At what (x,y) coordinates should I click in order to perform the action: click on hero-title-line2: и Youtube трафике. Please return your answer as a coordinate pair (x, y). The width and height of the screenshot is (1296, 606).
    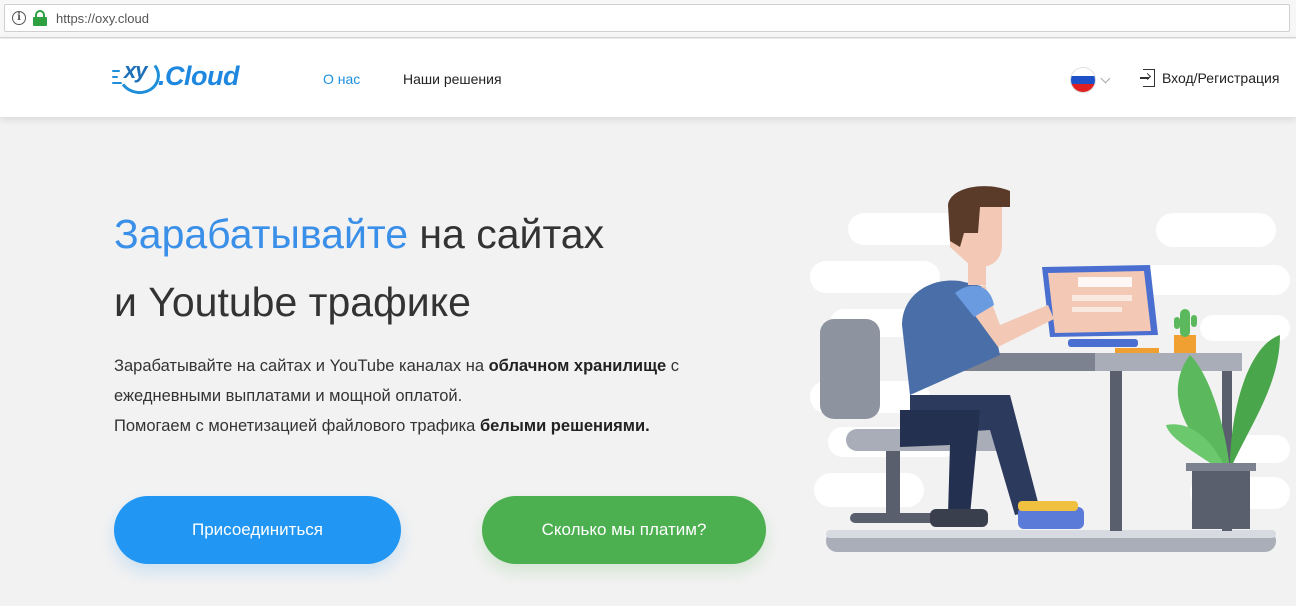
    Looking at the image, I should click on (292, 302).